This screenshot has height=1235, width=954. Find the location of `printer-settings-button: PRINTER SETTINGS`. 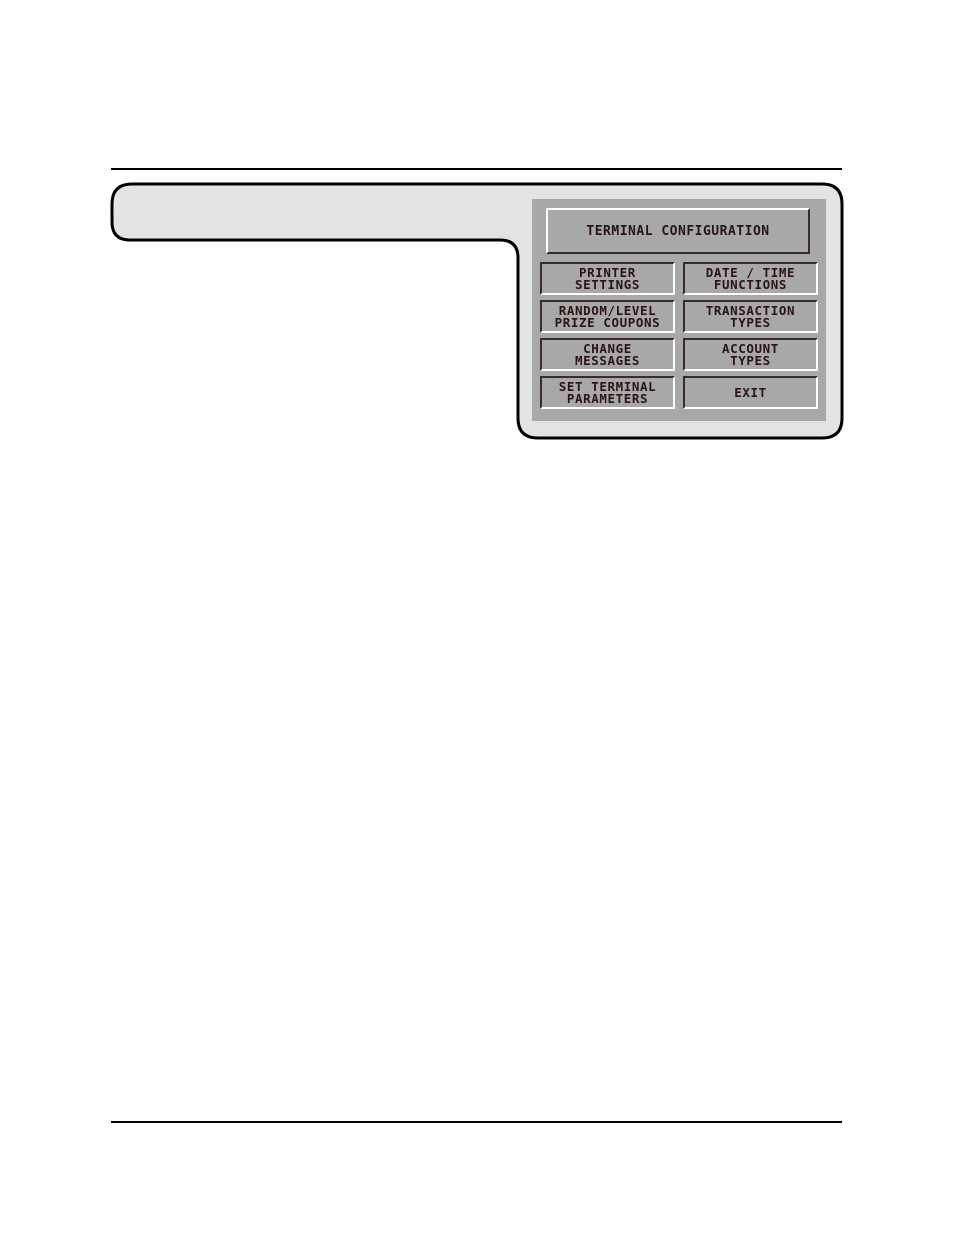

printer-settings-button: PRINTER SETTINGS is located at coordinates (607, 278).